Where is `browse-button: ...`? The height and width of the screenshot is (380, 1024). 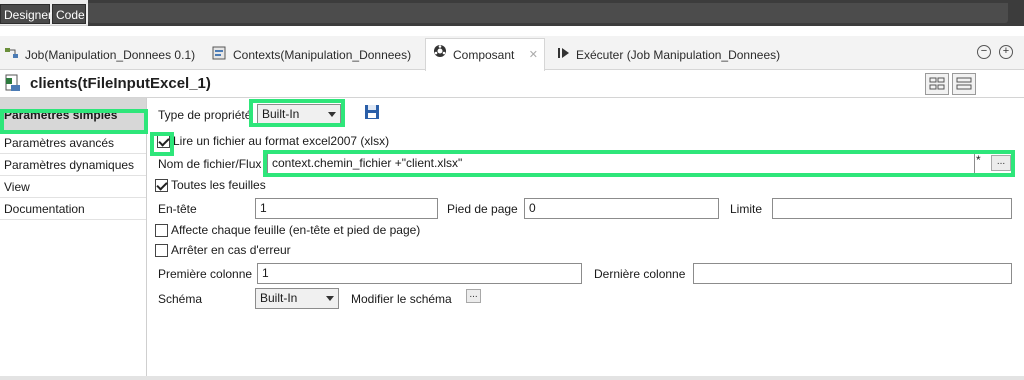
browse-button: ... is located at coordinates (1001, 163).